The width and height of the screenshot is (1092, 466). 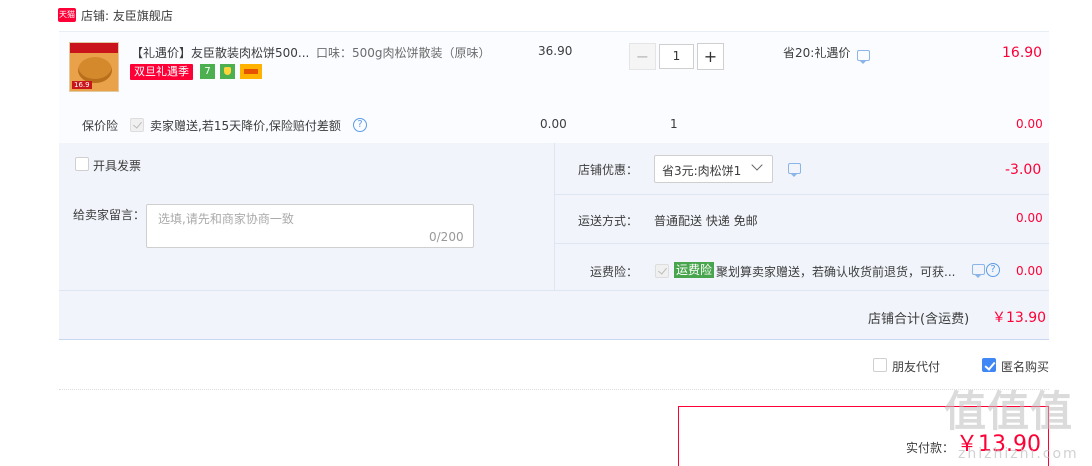 I want to click on insurance-help-icon: ?, so click(x=360, y=125).